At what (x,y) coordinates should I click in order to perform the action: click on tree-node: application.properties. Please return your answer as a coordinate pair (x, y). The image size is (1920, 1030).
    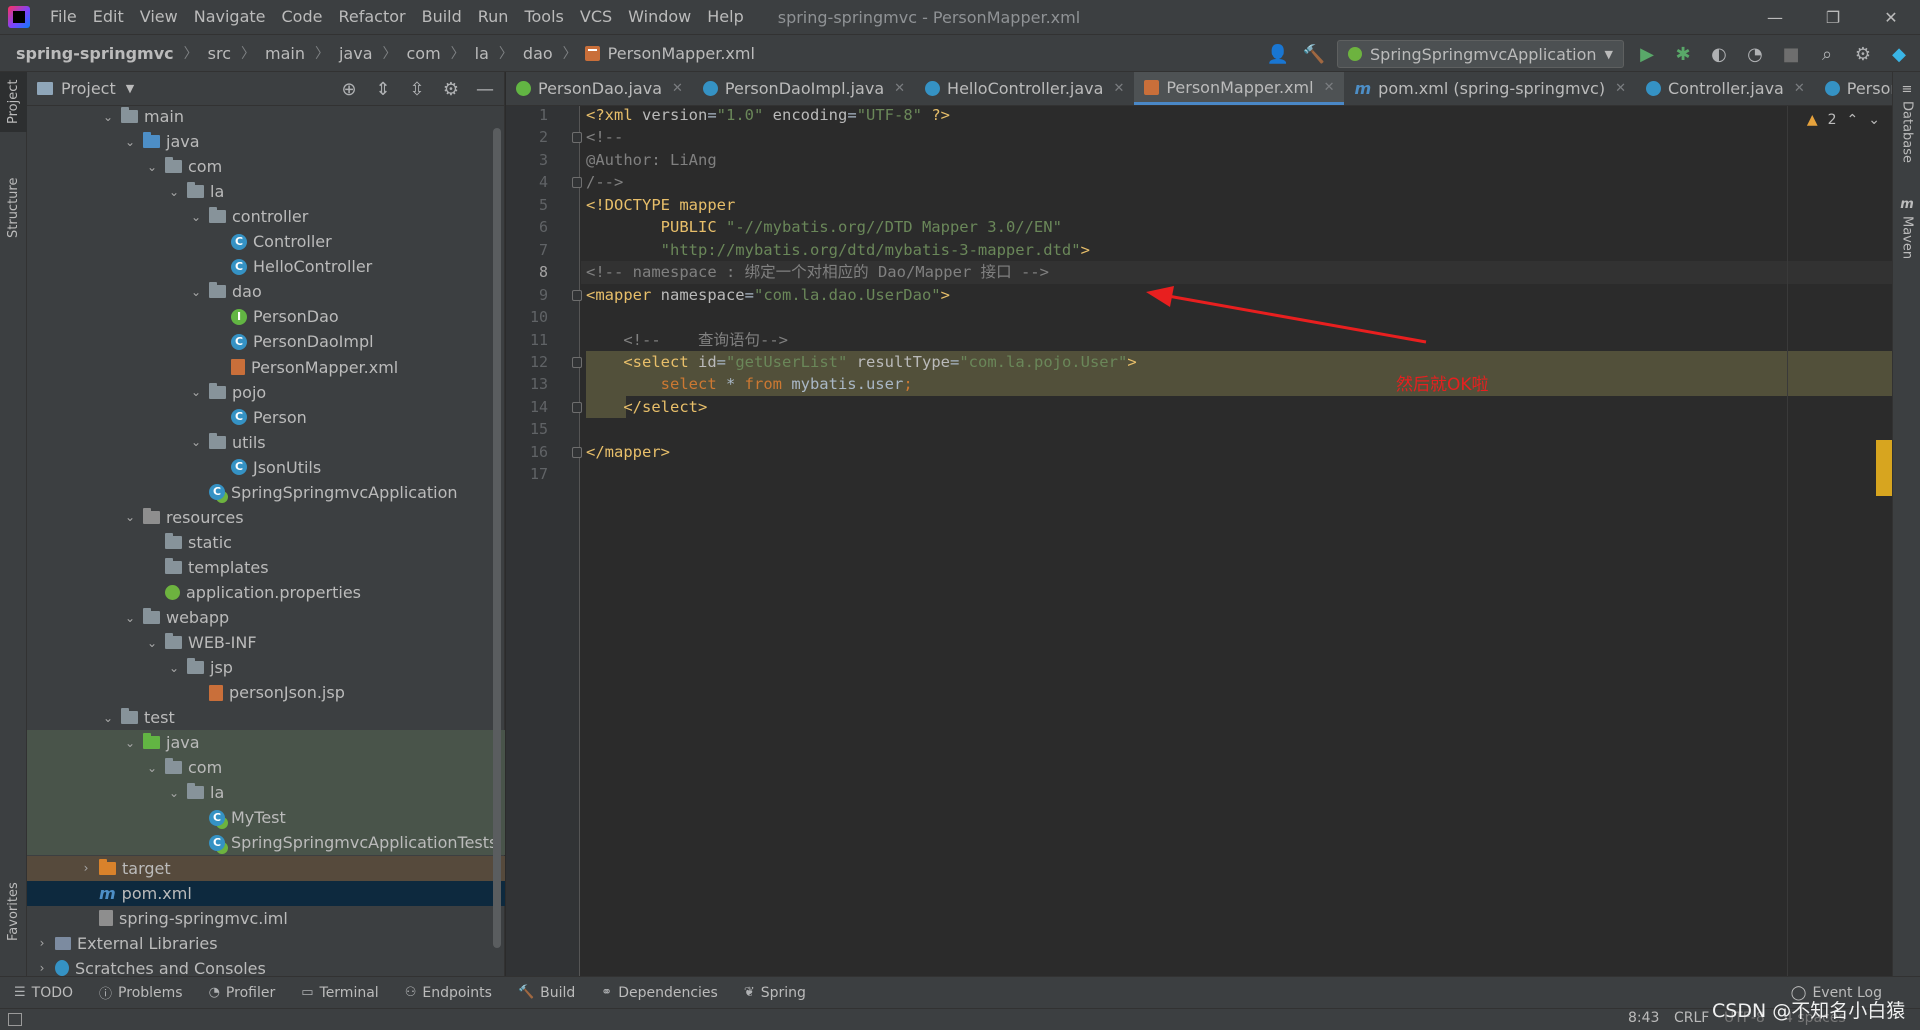
    Looking at the image, I should click on (266, 592).